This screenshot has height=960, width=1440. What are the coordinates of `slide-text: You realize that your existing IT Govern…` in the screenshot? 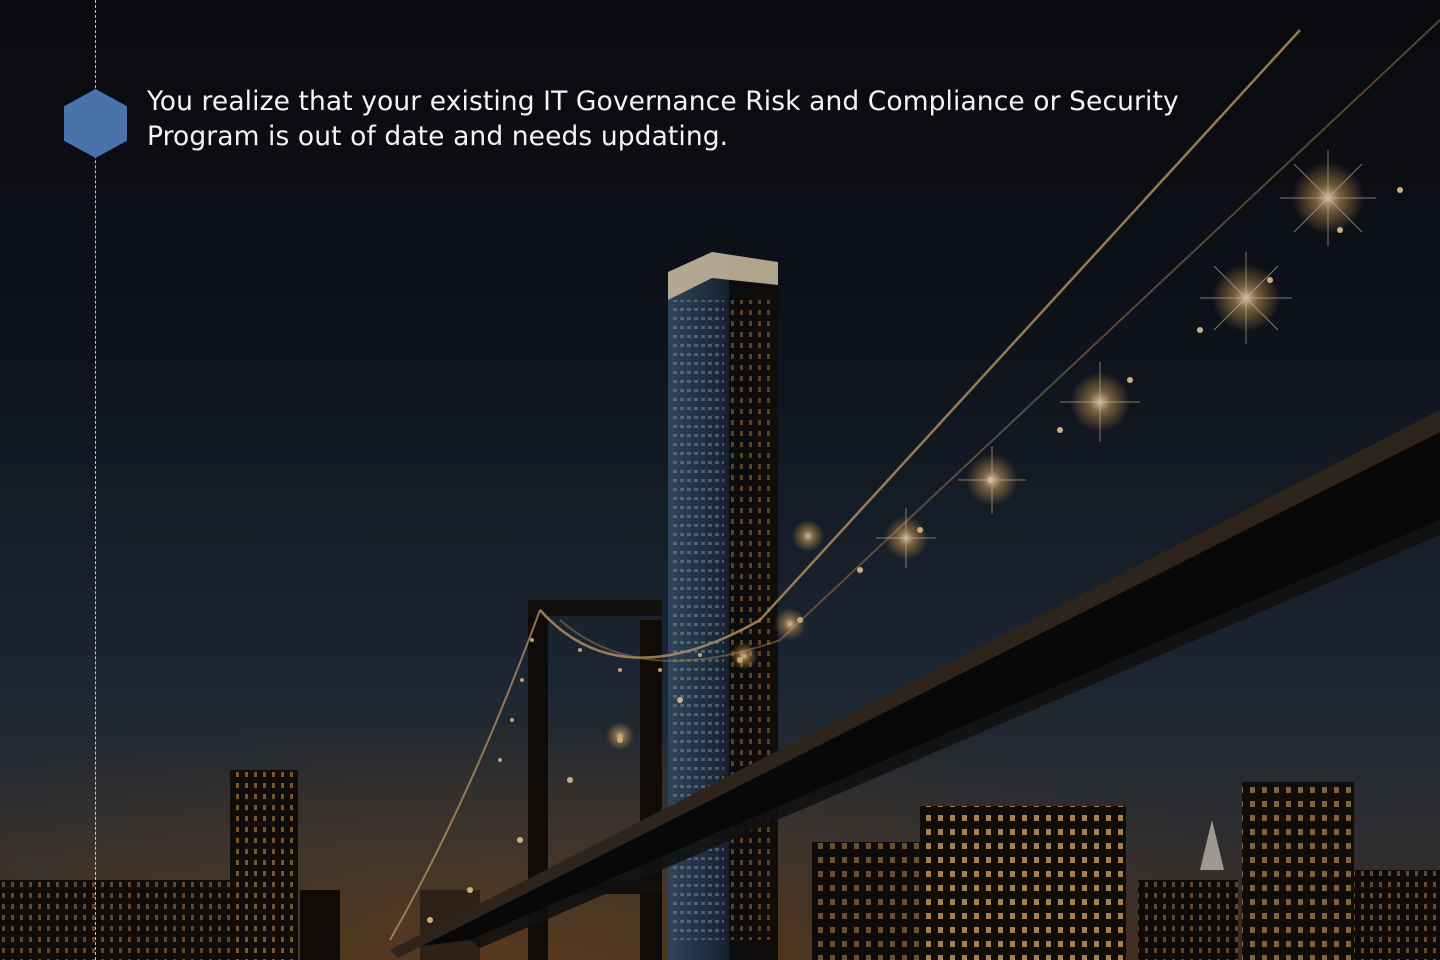 It's located at (663, 119).